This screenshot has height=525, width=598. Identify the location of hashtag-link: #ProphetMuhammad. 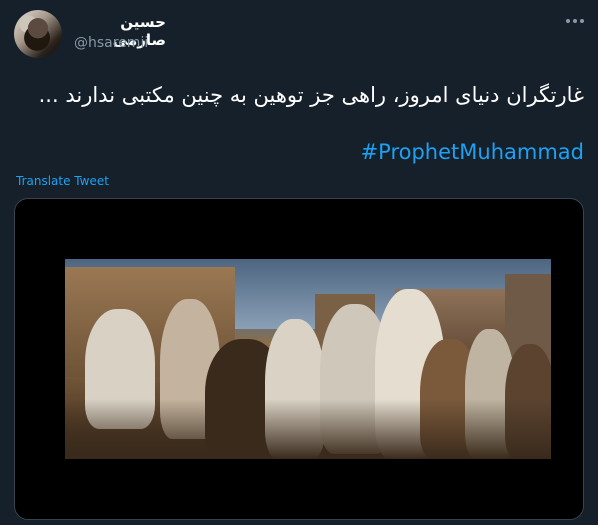
(472, 152).